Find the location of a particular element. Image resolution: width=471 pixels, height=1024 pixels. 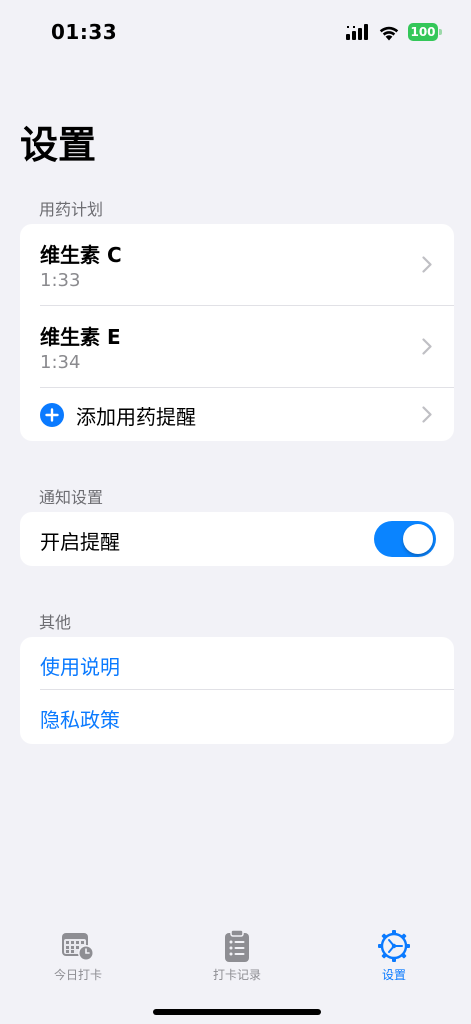

medication-name: 维生素 C is located at coordinates (81, 255).